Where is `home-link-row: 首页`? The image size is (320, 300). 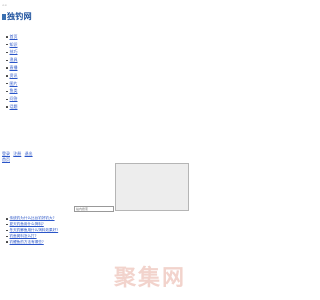 home-link-row: 首页 is located at coordinates (6, 160).